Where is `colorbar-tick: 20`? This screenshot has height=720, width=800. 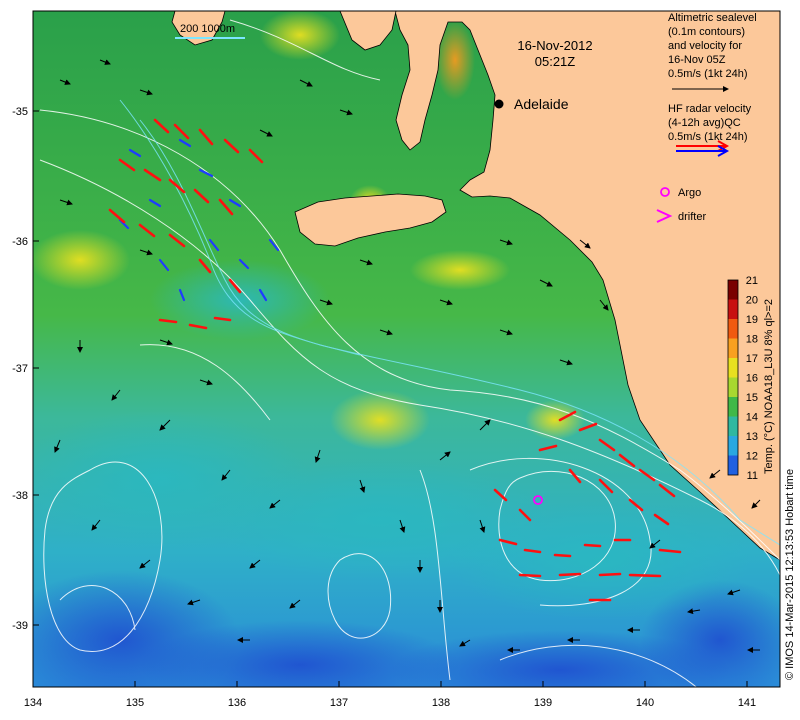 colorbar-tick: 20 is located at coordinates (752, 301).